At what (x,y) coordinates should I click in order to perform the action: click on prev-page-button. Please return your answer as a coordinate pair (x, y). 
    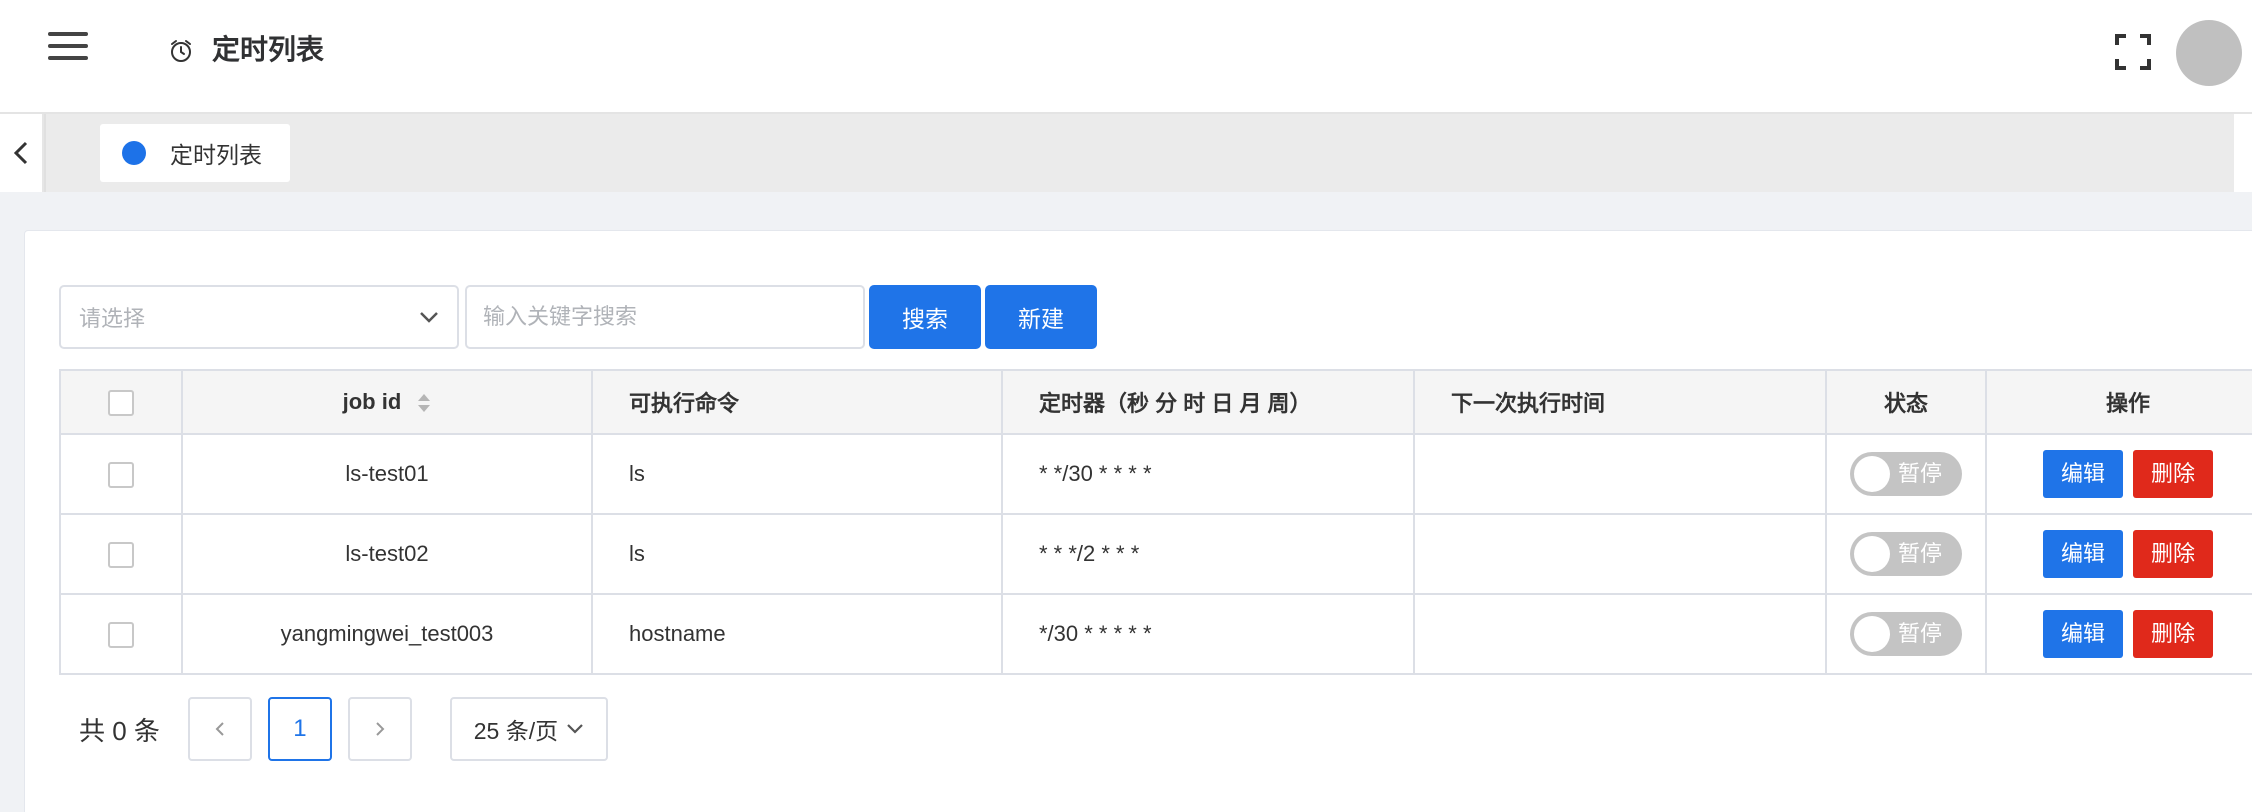
    Looking at the image, I should click on (219, 729).